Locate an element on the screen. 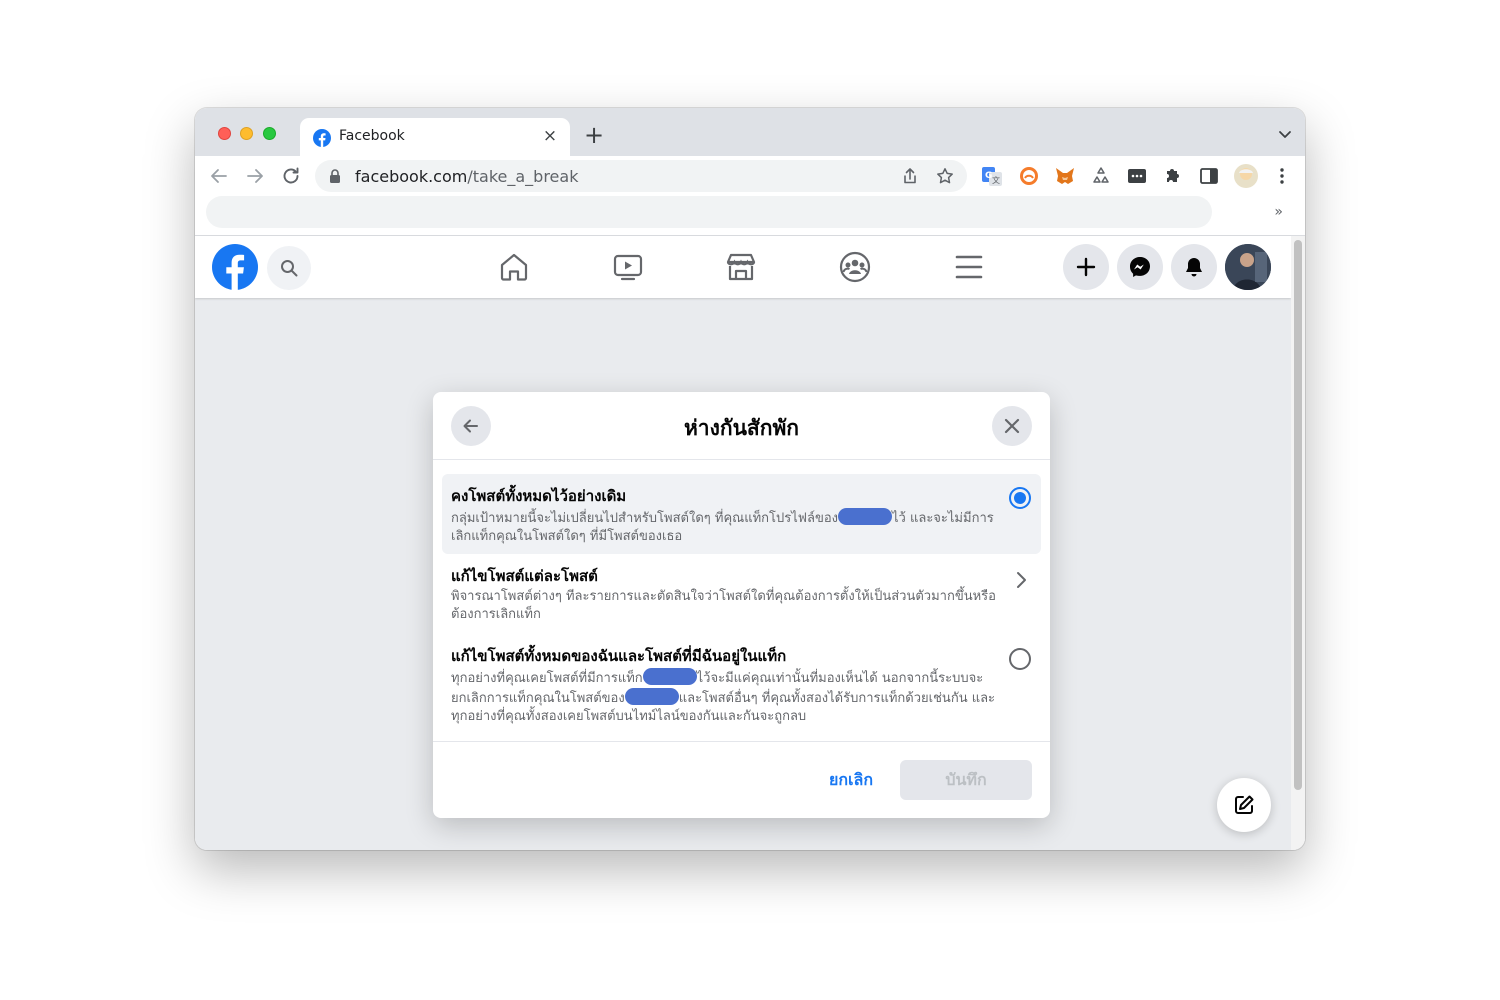 The height and width of the screenshot is (1000, 1500). bookmarks-bar-area is located at coordinates (709, 212).